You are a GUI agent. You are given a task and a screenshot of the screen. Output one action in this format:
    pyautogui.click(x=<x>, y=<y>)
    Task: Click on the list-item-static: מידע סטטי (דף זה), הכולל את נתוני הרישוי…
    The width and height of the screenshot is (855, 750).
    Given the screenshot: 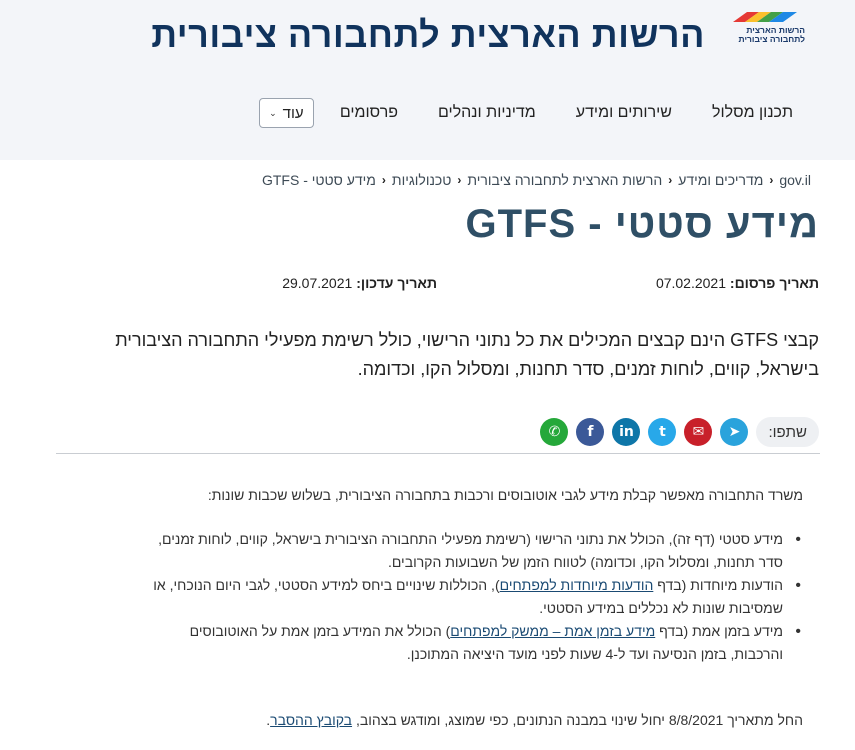 What is the action you would take?
    pyautogui.click(x=423, y=551)
    